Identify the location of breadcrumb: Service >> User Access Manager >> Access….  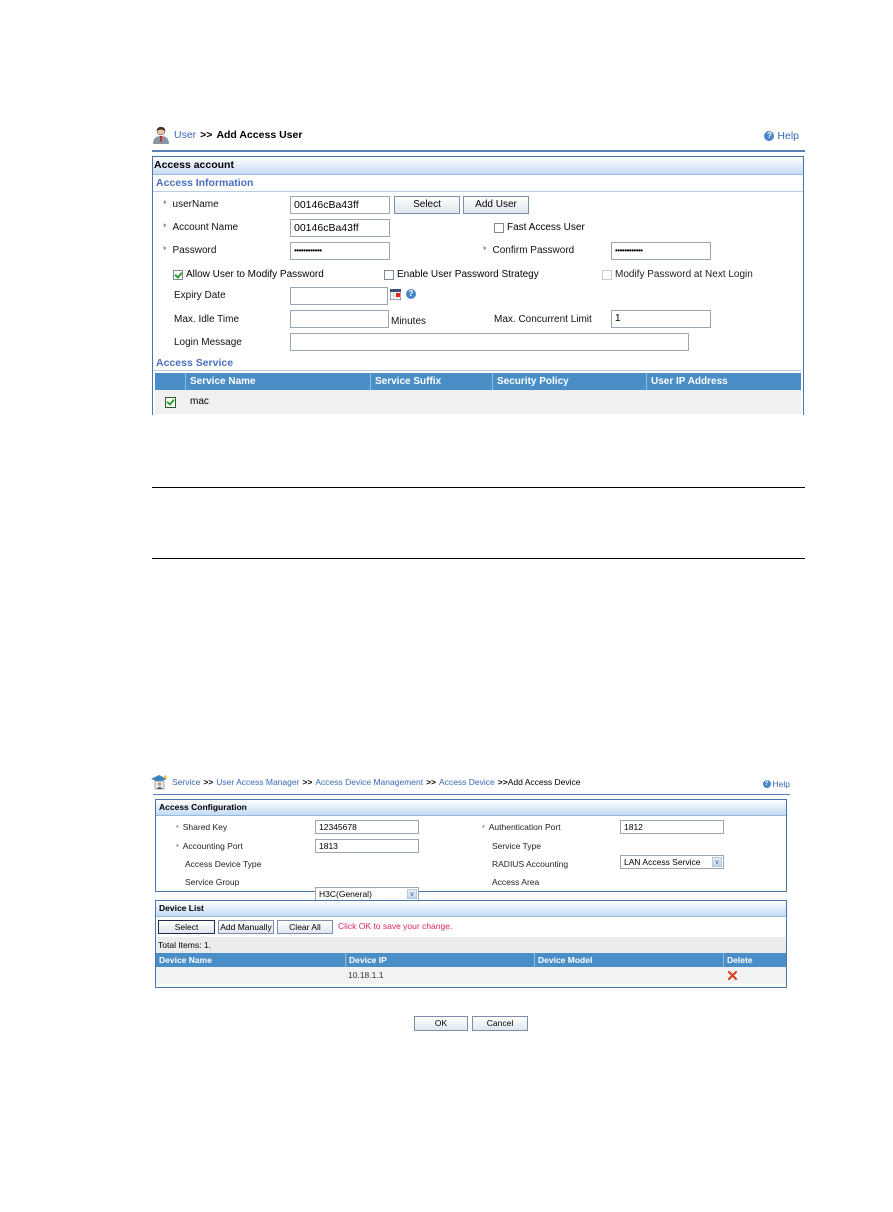
(365, 782).